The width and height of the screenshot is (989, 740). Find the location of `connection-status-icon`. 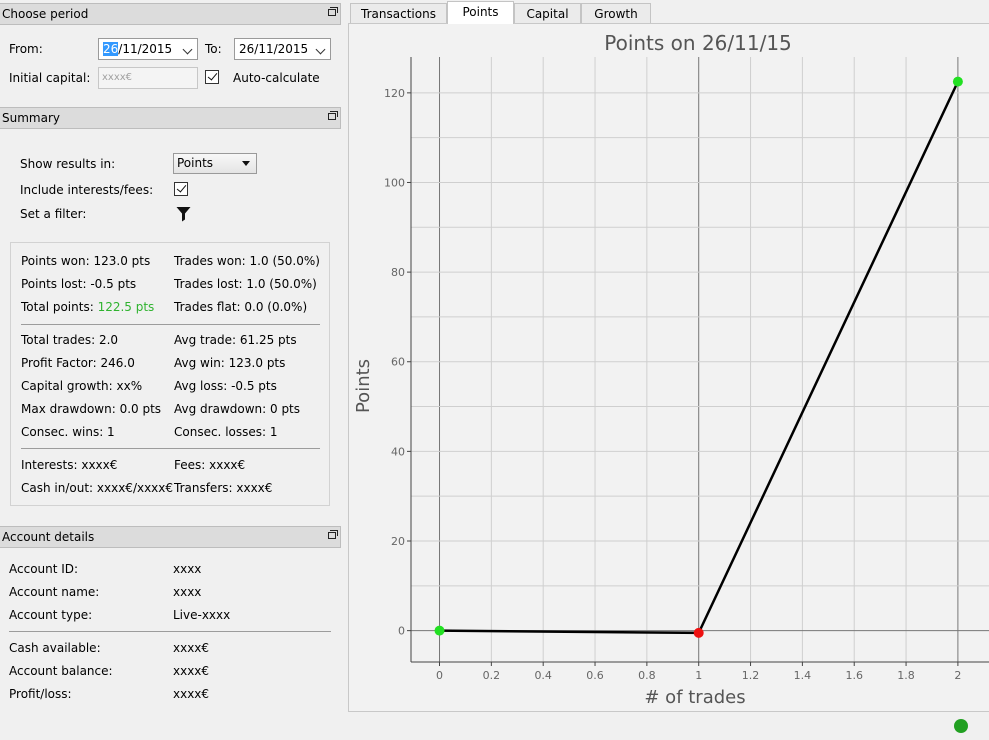

connection-status-icon is located at coordinates (961, 726).